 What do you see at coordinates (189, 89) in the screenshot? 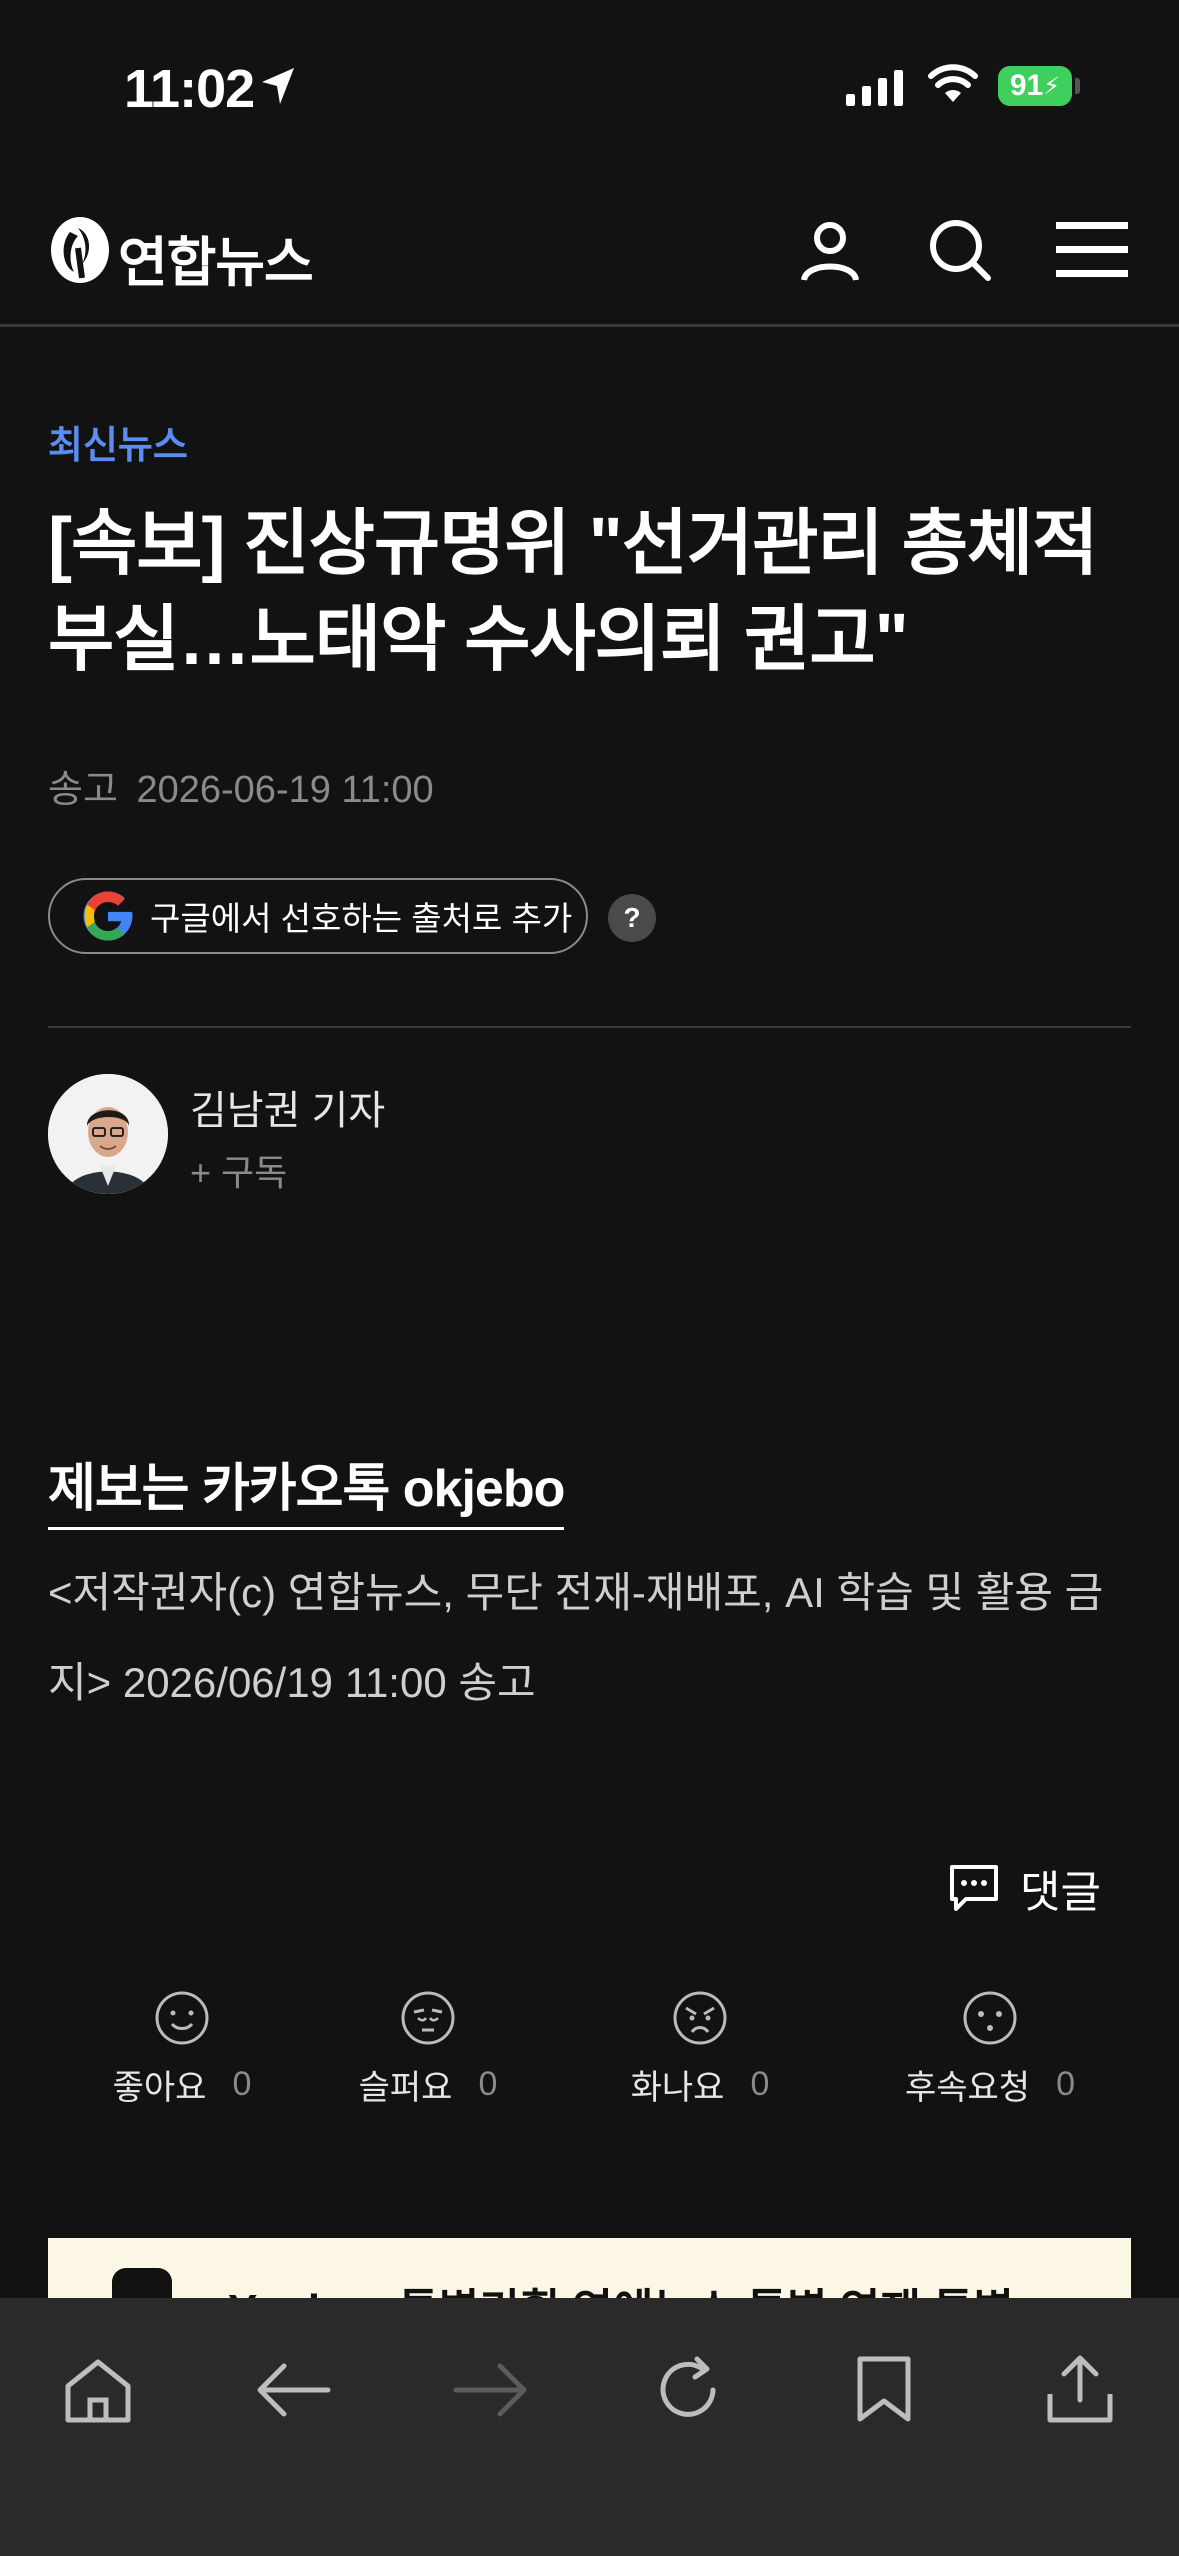
I see `status-time: 11:02` at bounding box center [189, 89].